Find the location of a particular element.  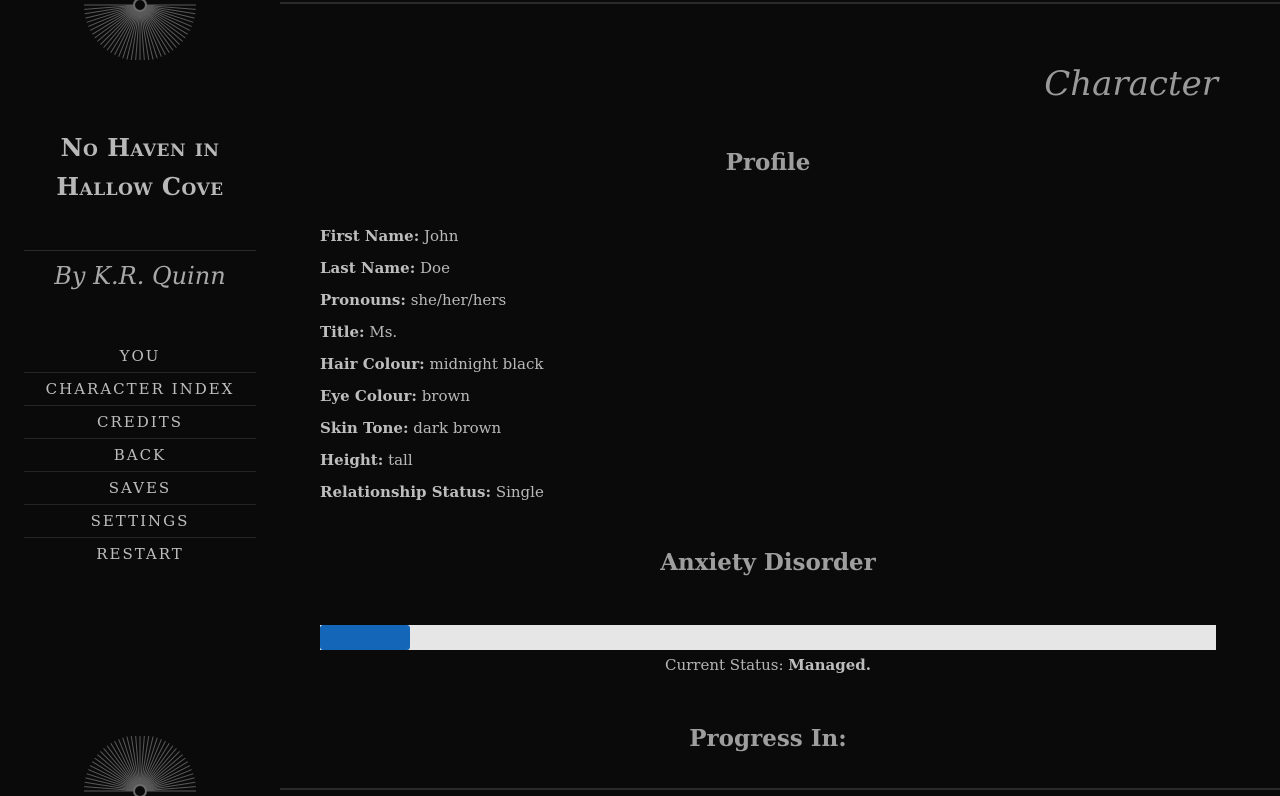

profile-label: Pronouns: is located at coordinates (363, 300).